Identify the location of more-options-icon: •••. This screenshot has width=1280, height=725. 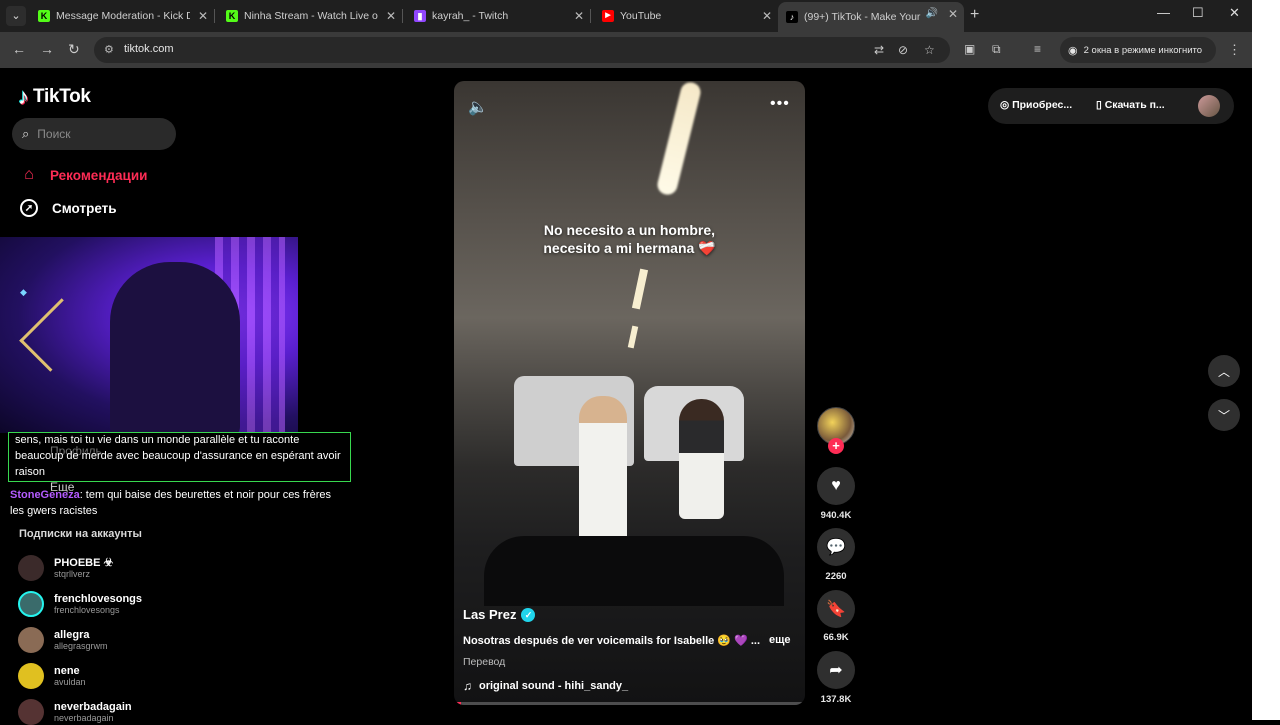
(780, 104).